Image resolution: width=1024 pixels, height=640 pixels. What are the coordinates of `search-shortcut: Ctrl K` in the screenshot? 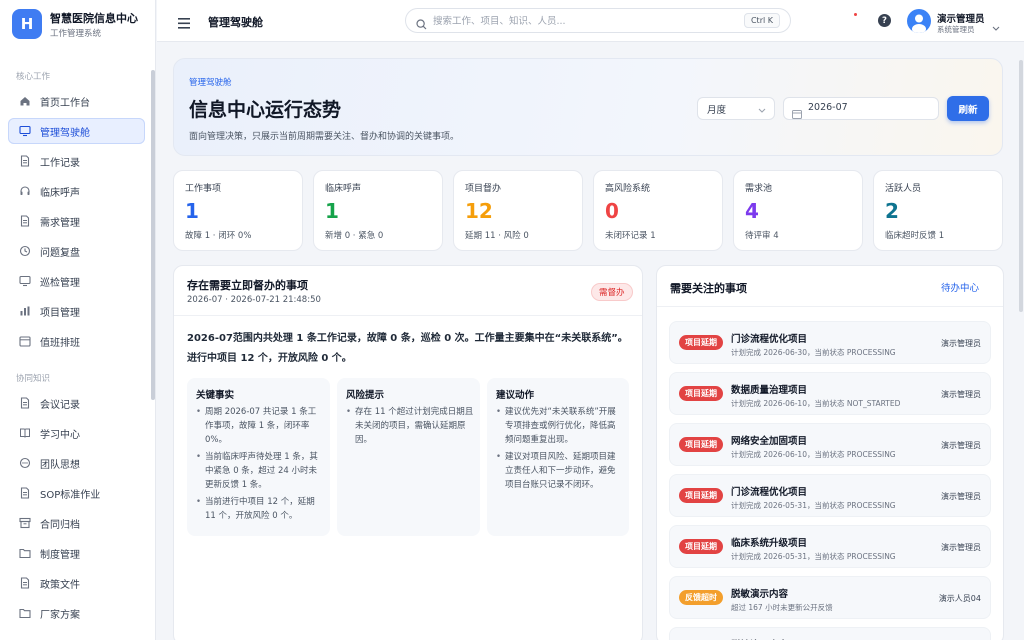 It's located at (761, 20).